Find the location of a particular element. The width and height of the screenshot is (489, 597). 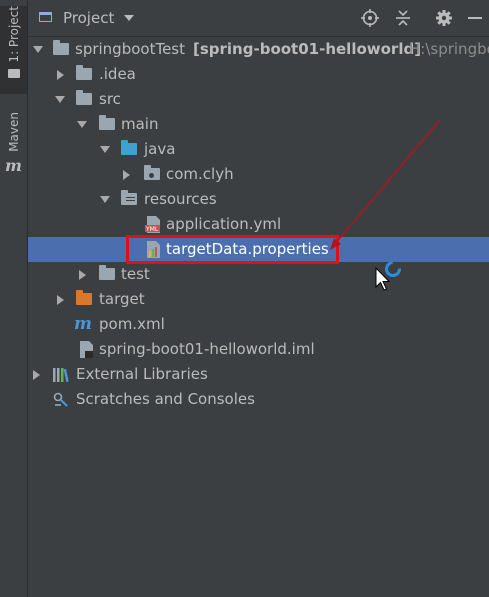

busy-indicator-icon is located at coordinates (393, 269).